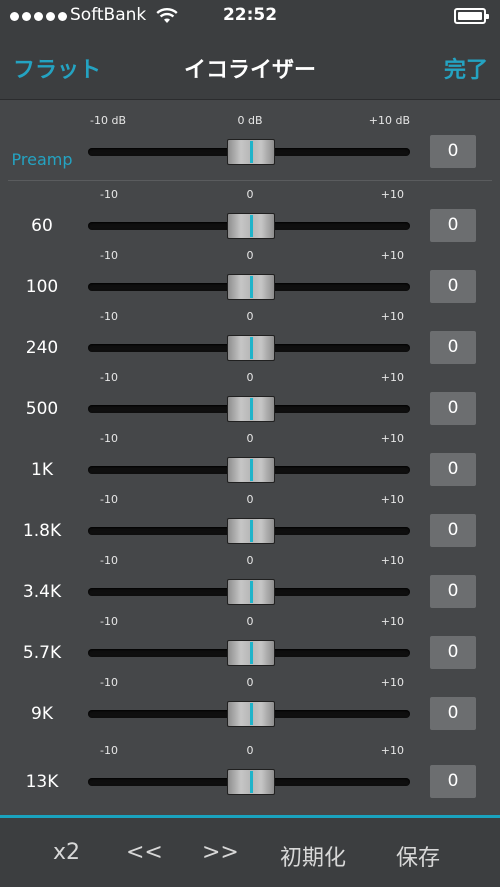  What do you see at coordinates (389, 120) in the screenshot?
I see `preamp-max-label: +10 dB` at bounding box center [389, 120].